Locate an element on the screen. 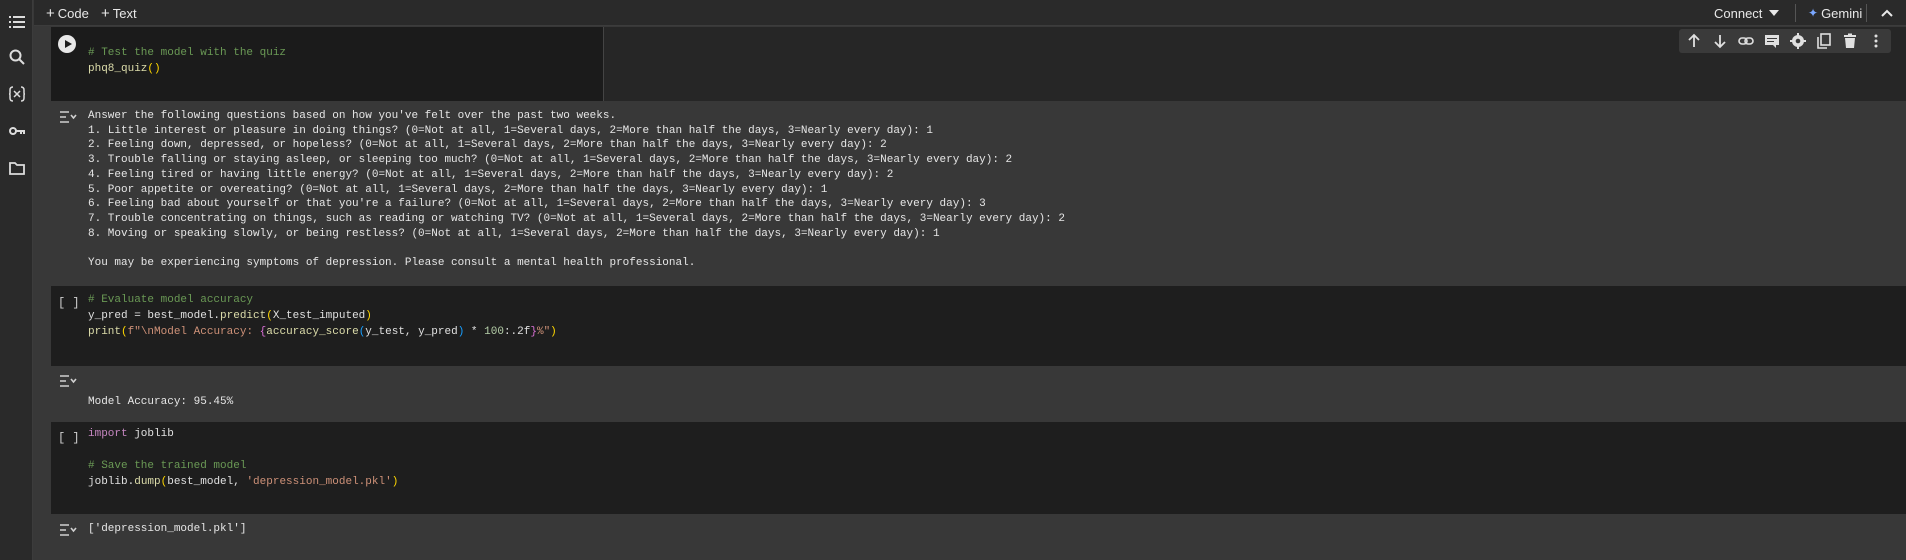  search-icon is located at coordinates (17, 57).